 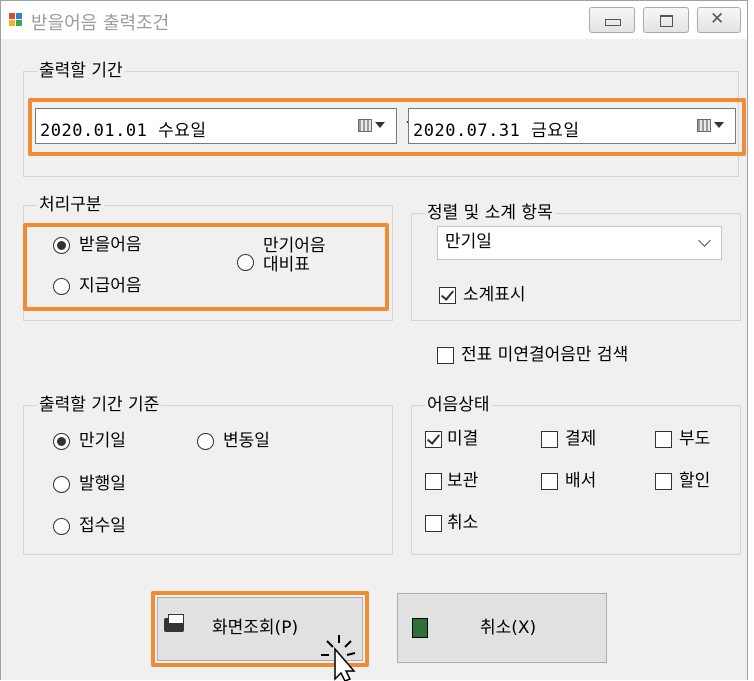 What do you see at coordinates (16, 20) in the screenshot?
I see `app-icon` at bounding box center [16, 20].